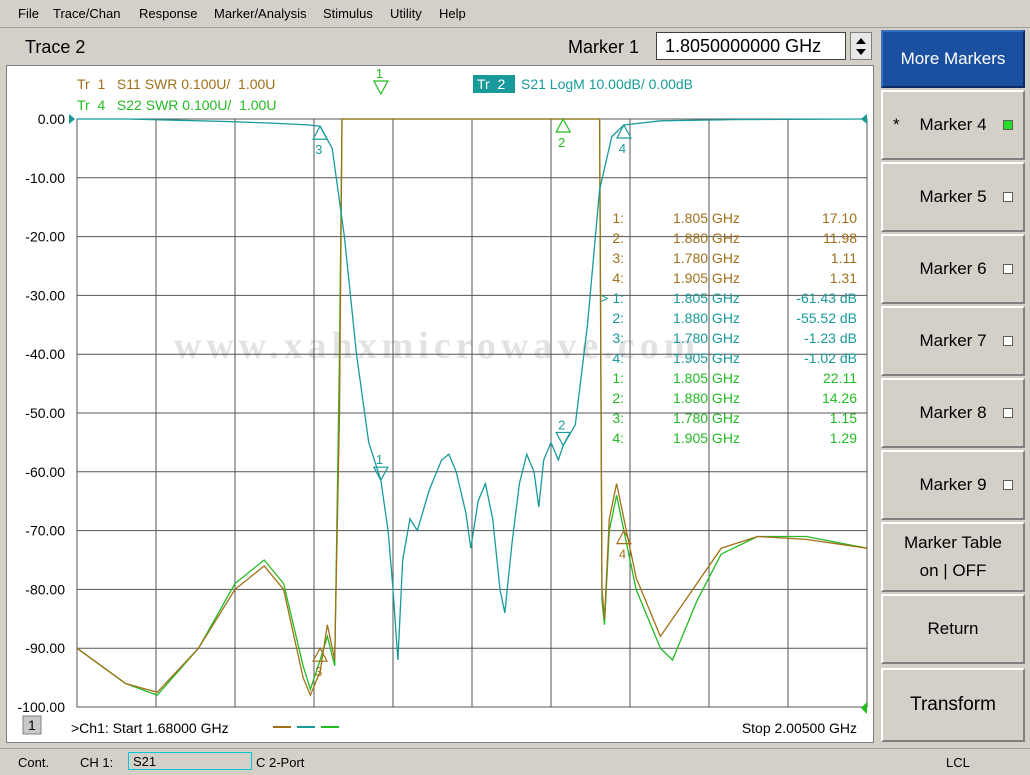  I want to click on ref-level-left-icon, so click(72, 119).